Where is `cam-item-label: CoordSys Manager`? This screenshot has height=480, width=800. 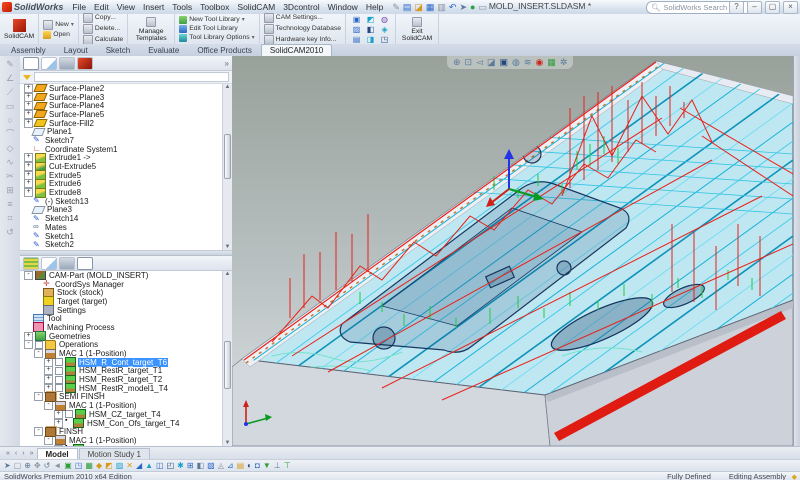 cam-item-label: CoordSys Manager is located at coordinates (89, 284).